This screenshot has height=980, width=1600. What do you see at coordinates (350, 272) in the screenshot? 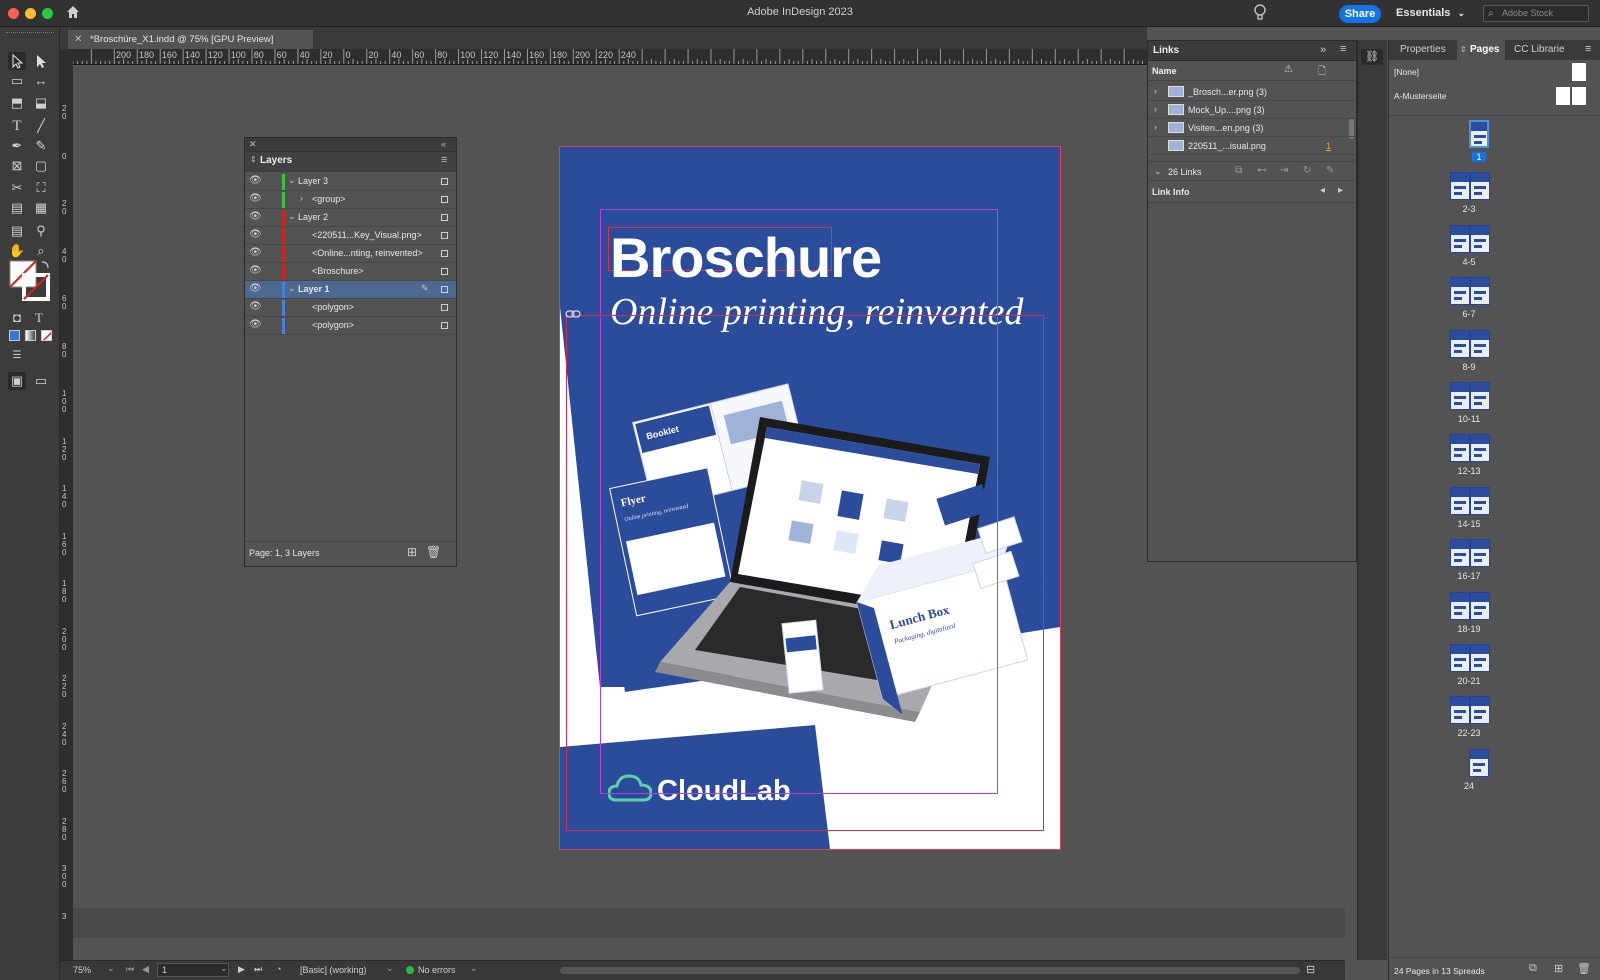
I see `layer-row: 👁 <Broschure>` at bounding box center [350, 272].